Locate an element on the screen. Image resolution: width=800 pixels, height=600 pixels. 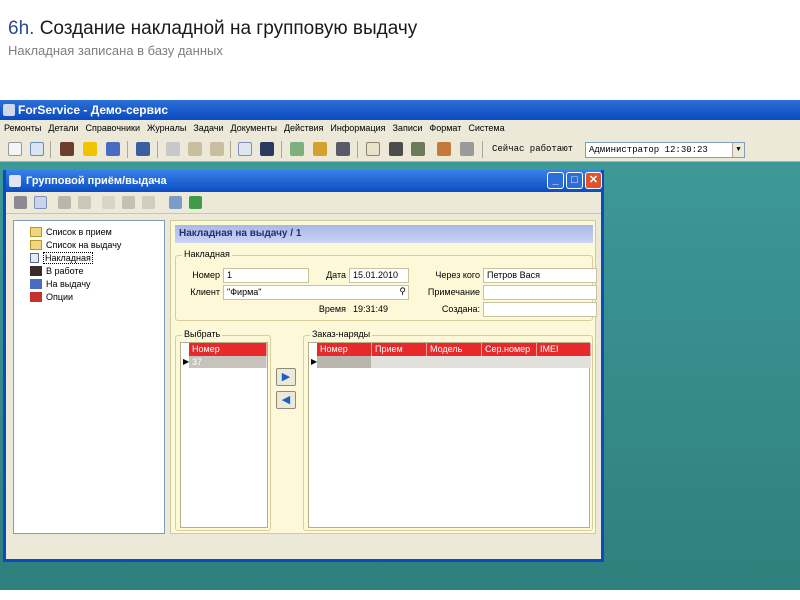
main-toolbar: Сейчас работают Администратор 12:30:23 ▼ is located at coordinates (400, 149).